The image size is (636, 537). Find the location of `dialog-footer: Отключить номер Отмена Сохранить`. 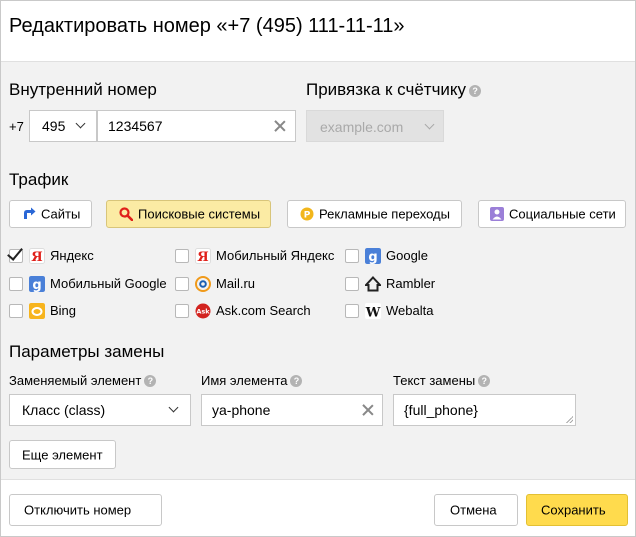

dialog-footer: Отключить номер Отмена Сохранить is located at coordinates (318, 507).